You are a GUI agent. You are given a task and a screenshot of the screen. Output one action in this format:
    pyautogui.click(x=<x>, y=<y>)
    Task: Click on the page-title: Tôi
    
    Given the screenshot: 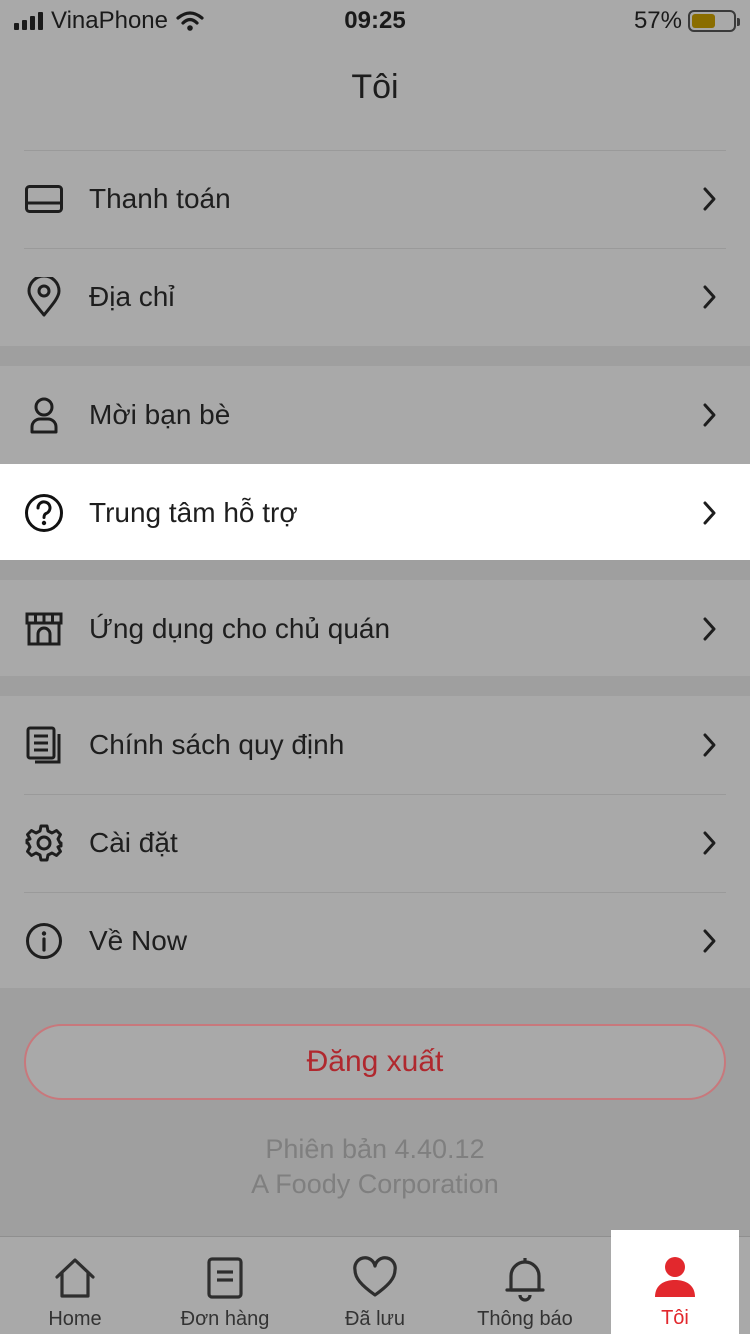 What is the action you would take?
    pyautogui.click(x=375, y=87)
    